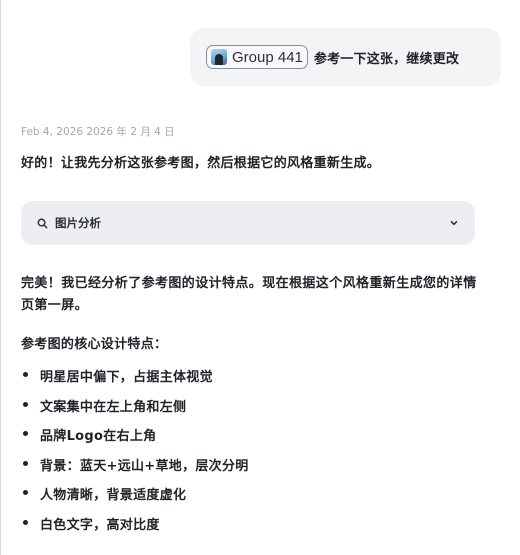 The height and width of the screenshot is (555, 520). What do you see at coordinates (94, 344) in the screenshot?
I see `features-heading: 参考图的核心设计特点：` at bounding box center [94, 344].